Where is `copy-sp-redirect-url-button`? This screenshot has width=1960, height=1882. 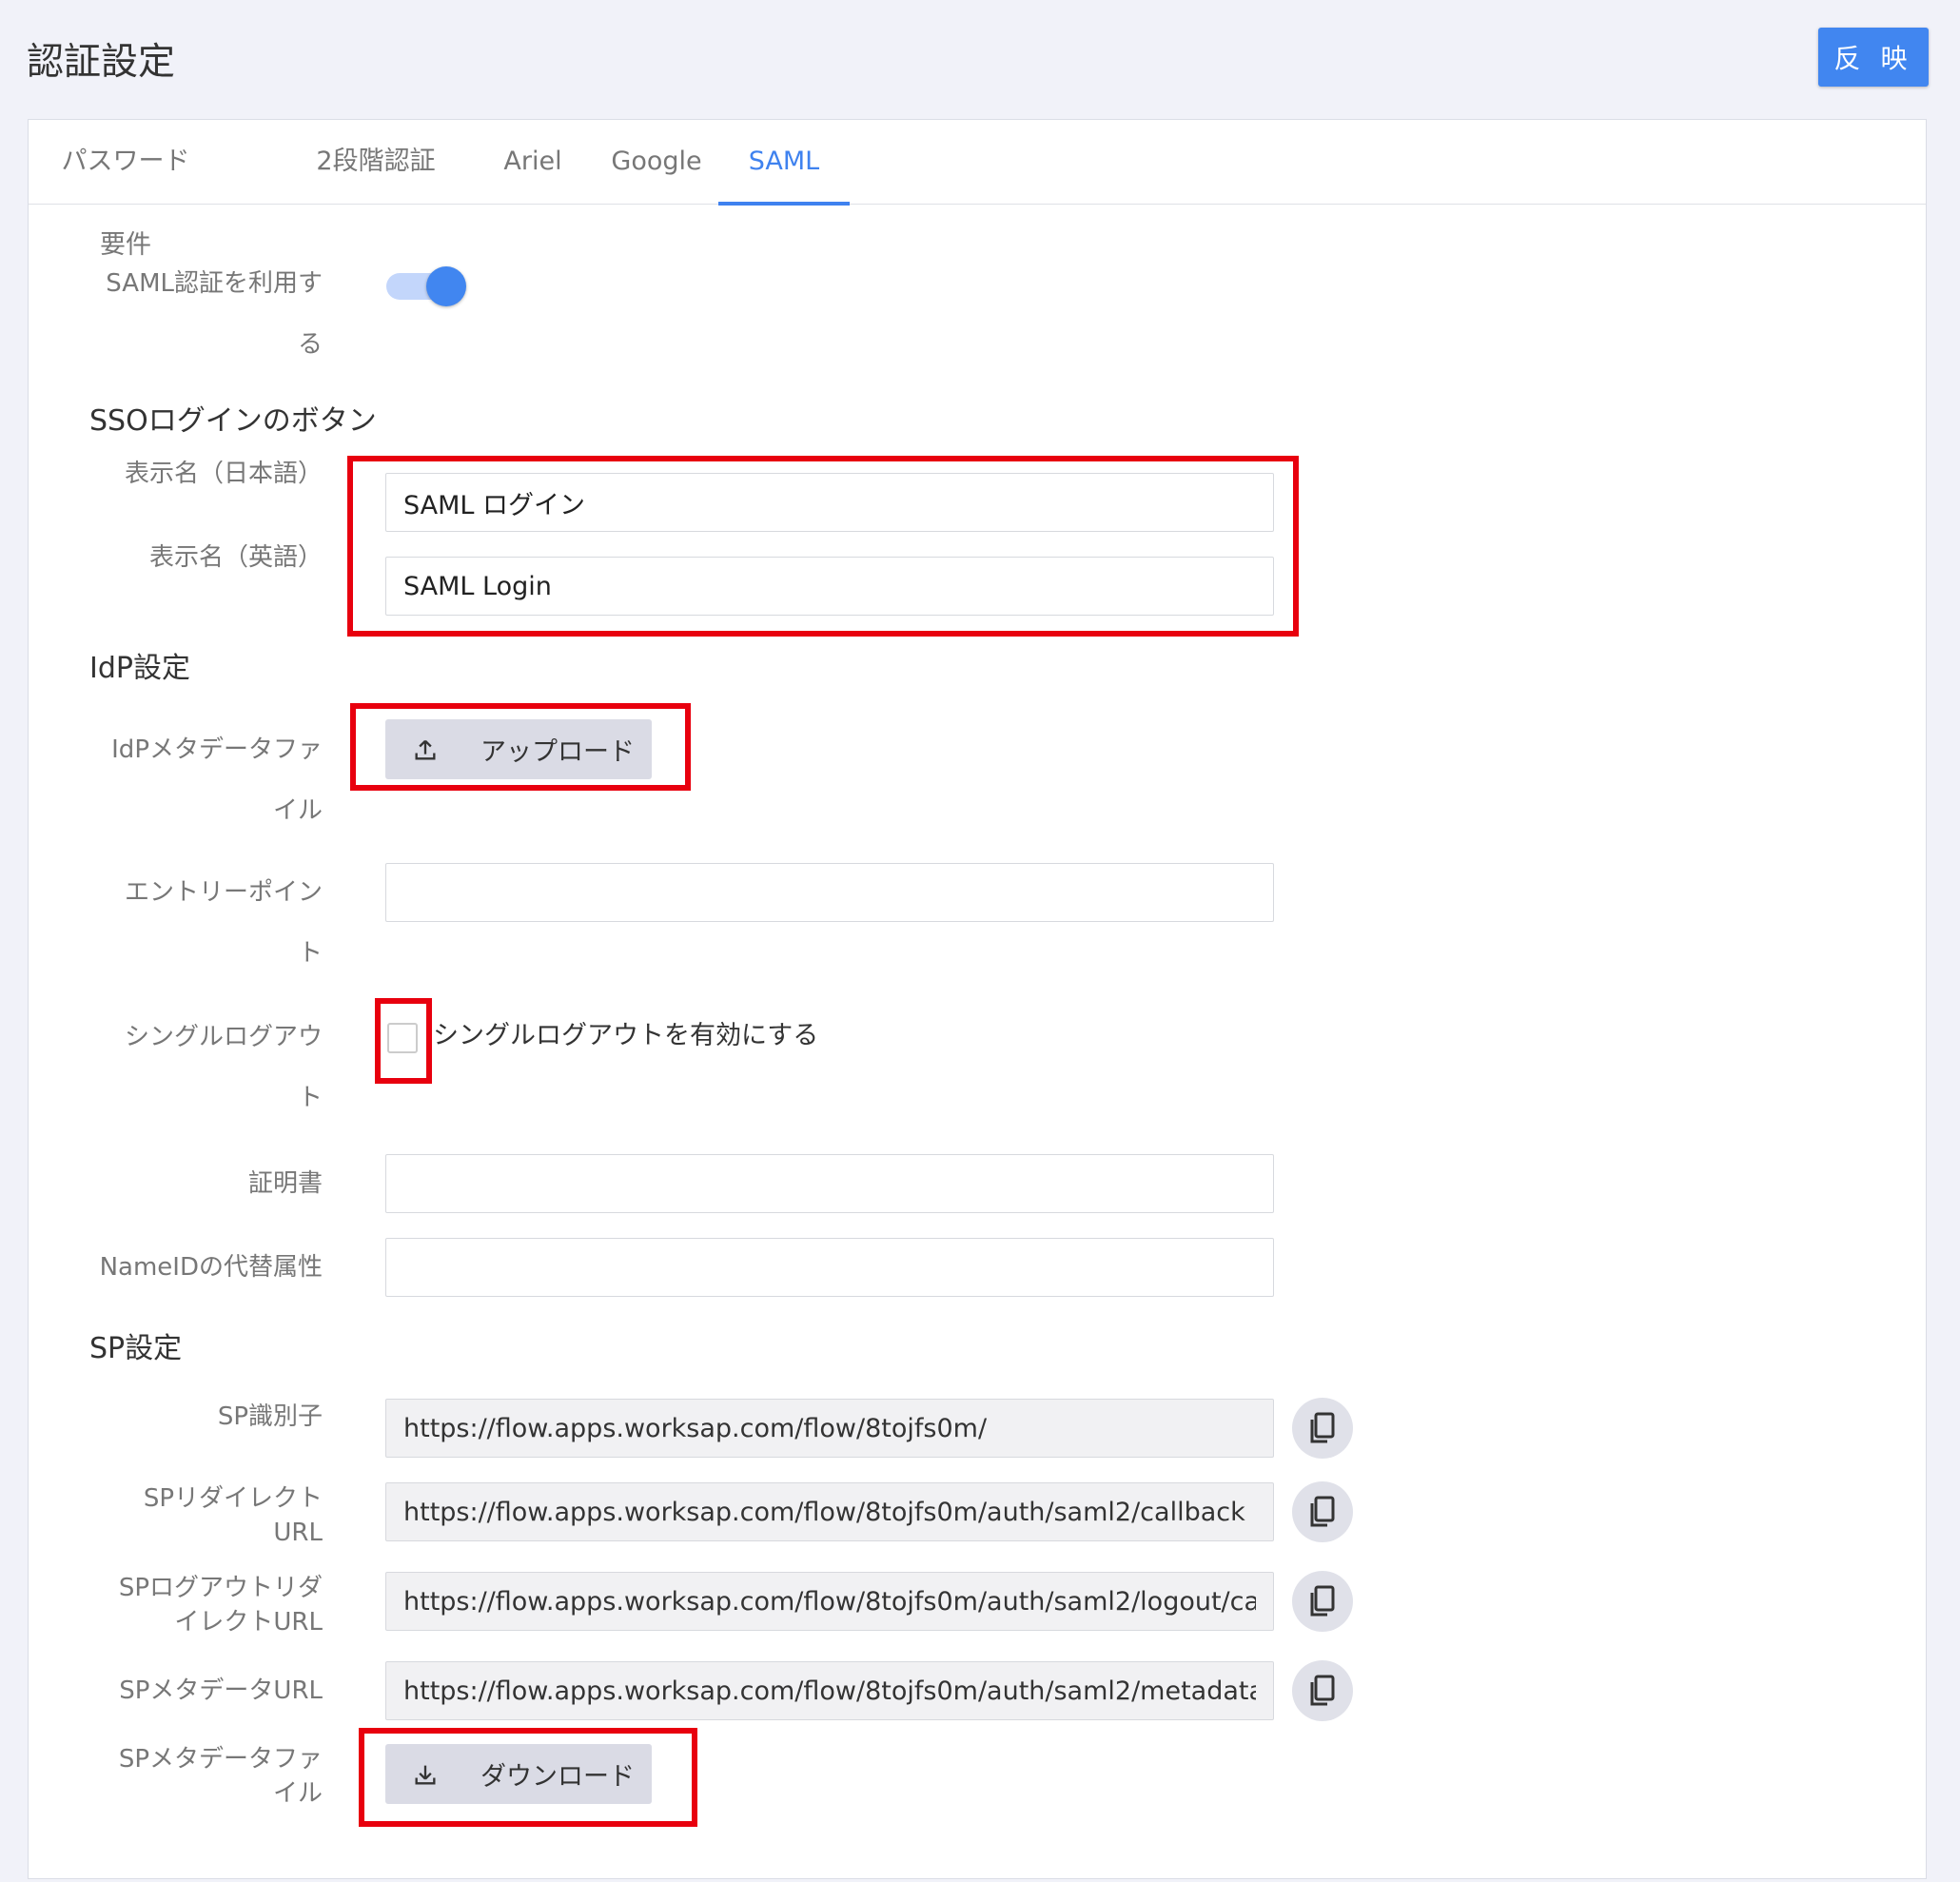 copy-sp-redirect-url-button is located at coordinates (1322, 1511).